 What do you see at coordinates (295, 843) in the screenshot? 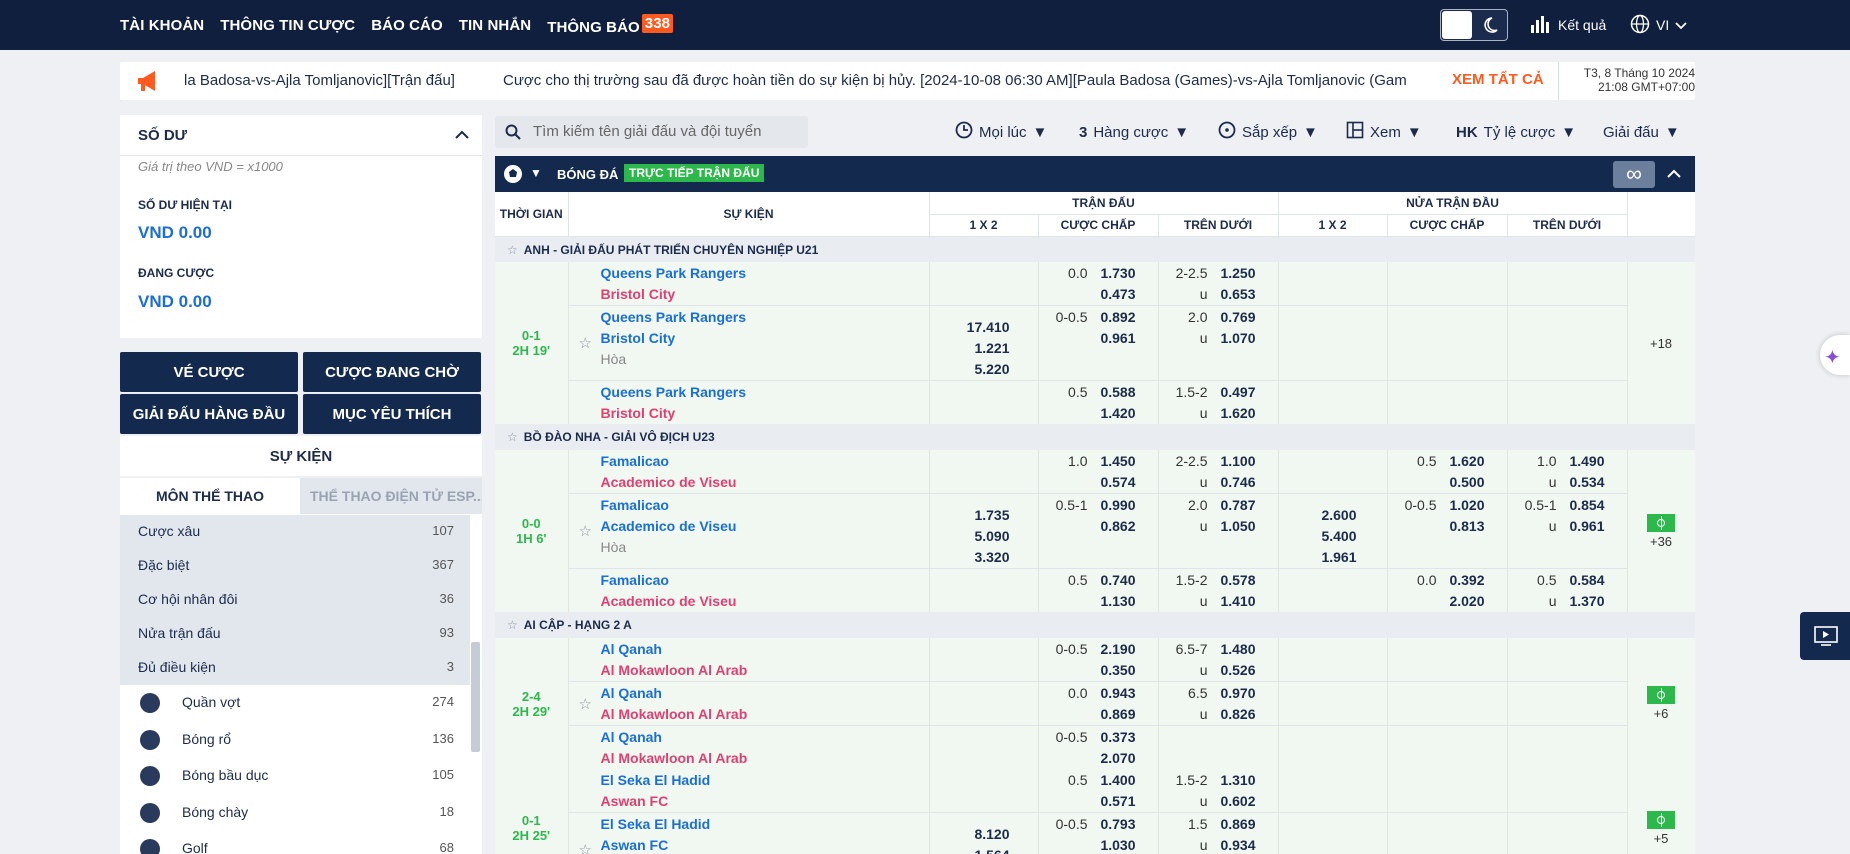
I see `sport-item: Golf 68` at bounding box center [295, 843].